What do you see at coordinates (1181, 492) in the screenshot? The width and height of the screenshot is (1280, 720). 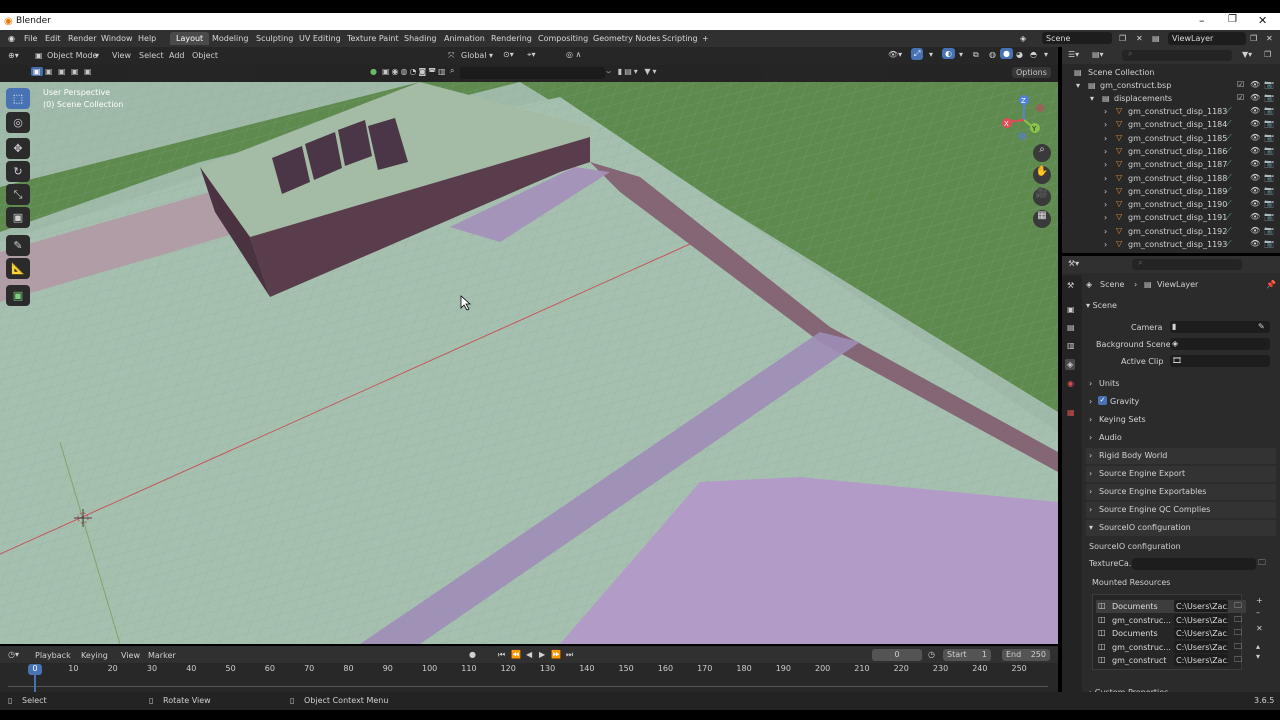 I see `panel-header: › Source Engine Exportables` at bounding box center [1181, 492].